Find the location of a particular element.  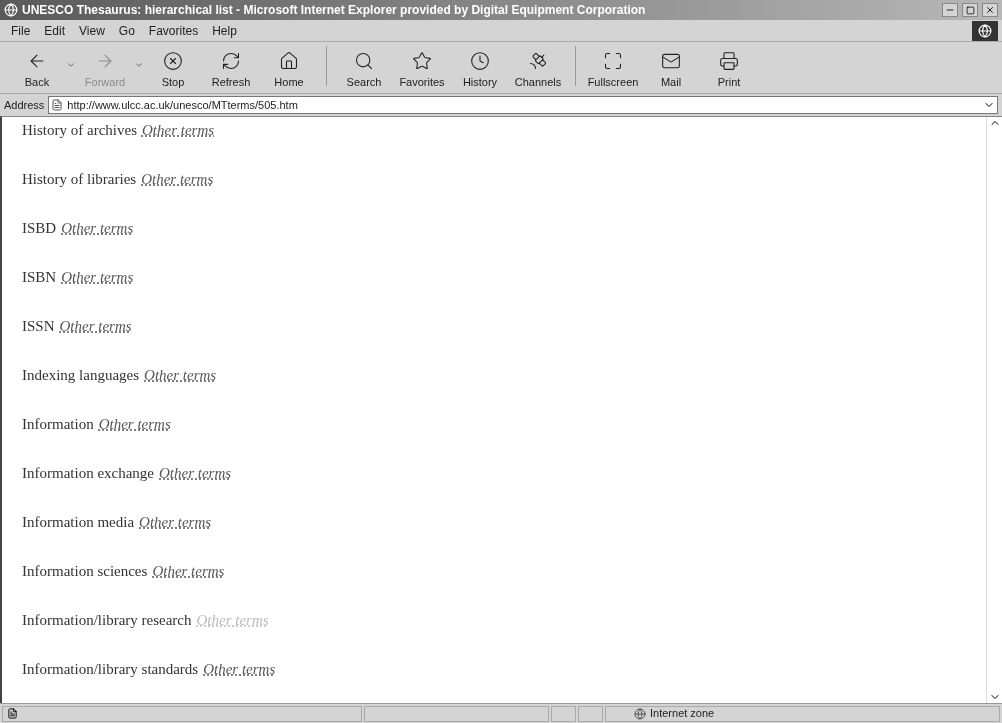

close-button is located at coordinates (990, 10).